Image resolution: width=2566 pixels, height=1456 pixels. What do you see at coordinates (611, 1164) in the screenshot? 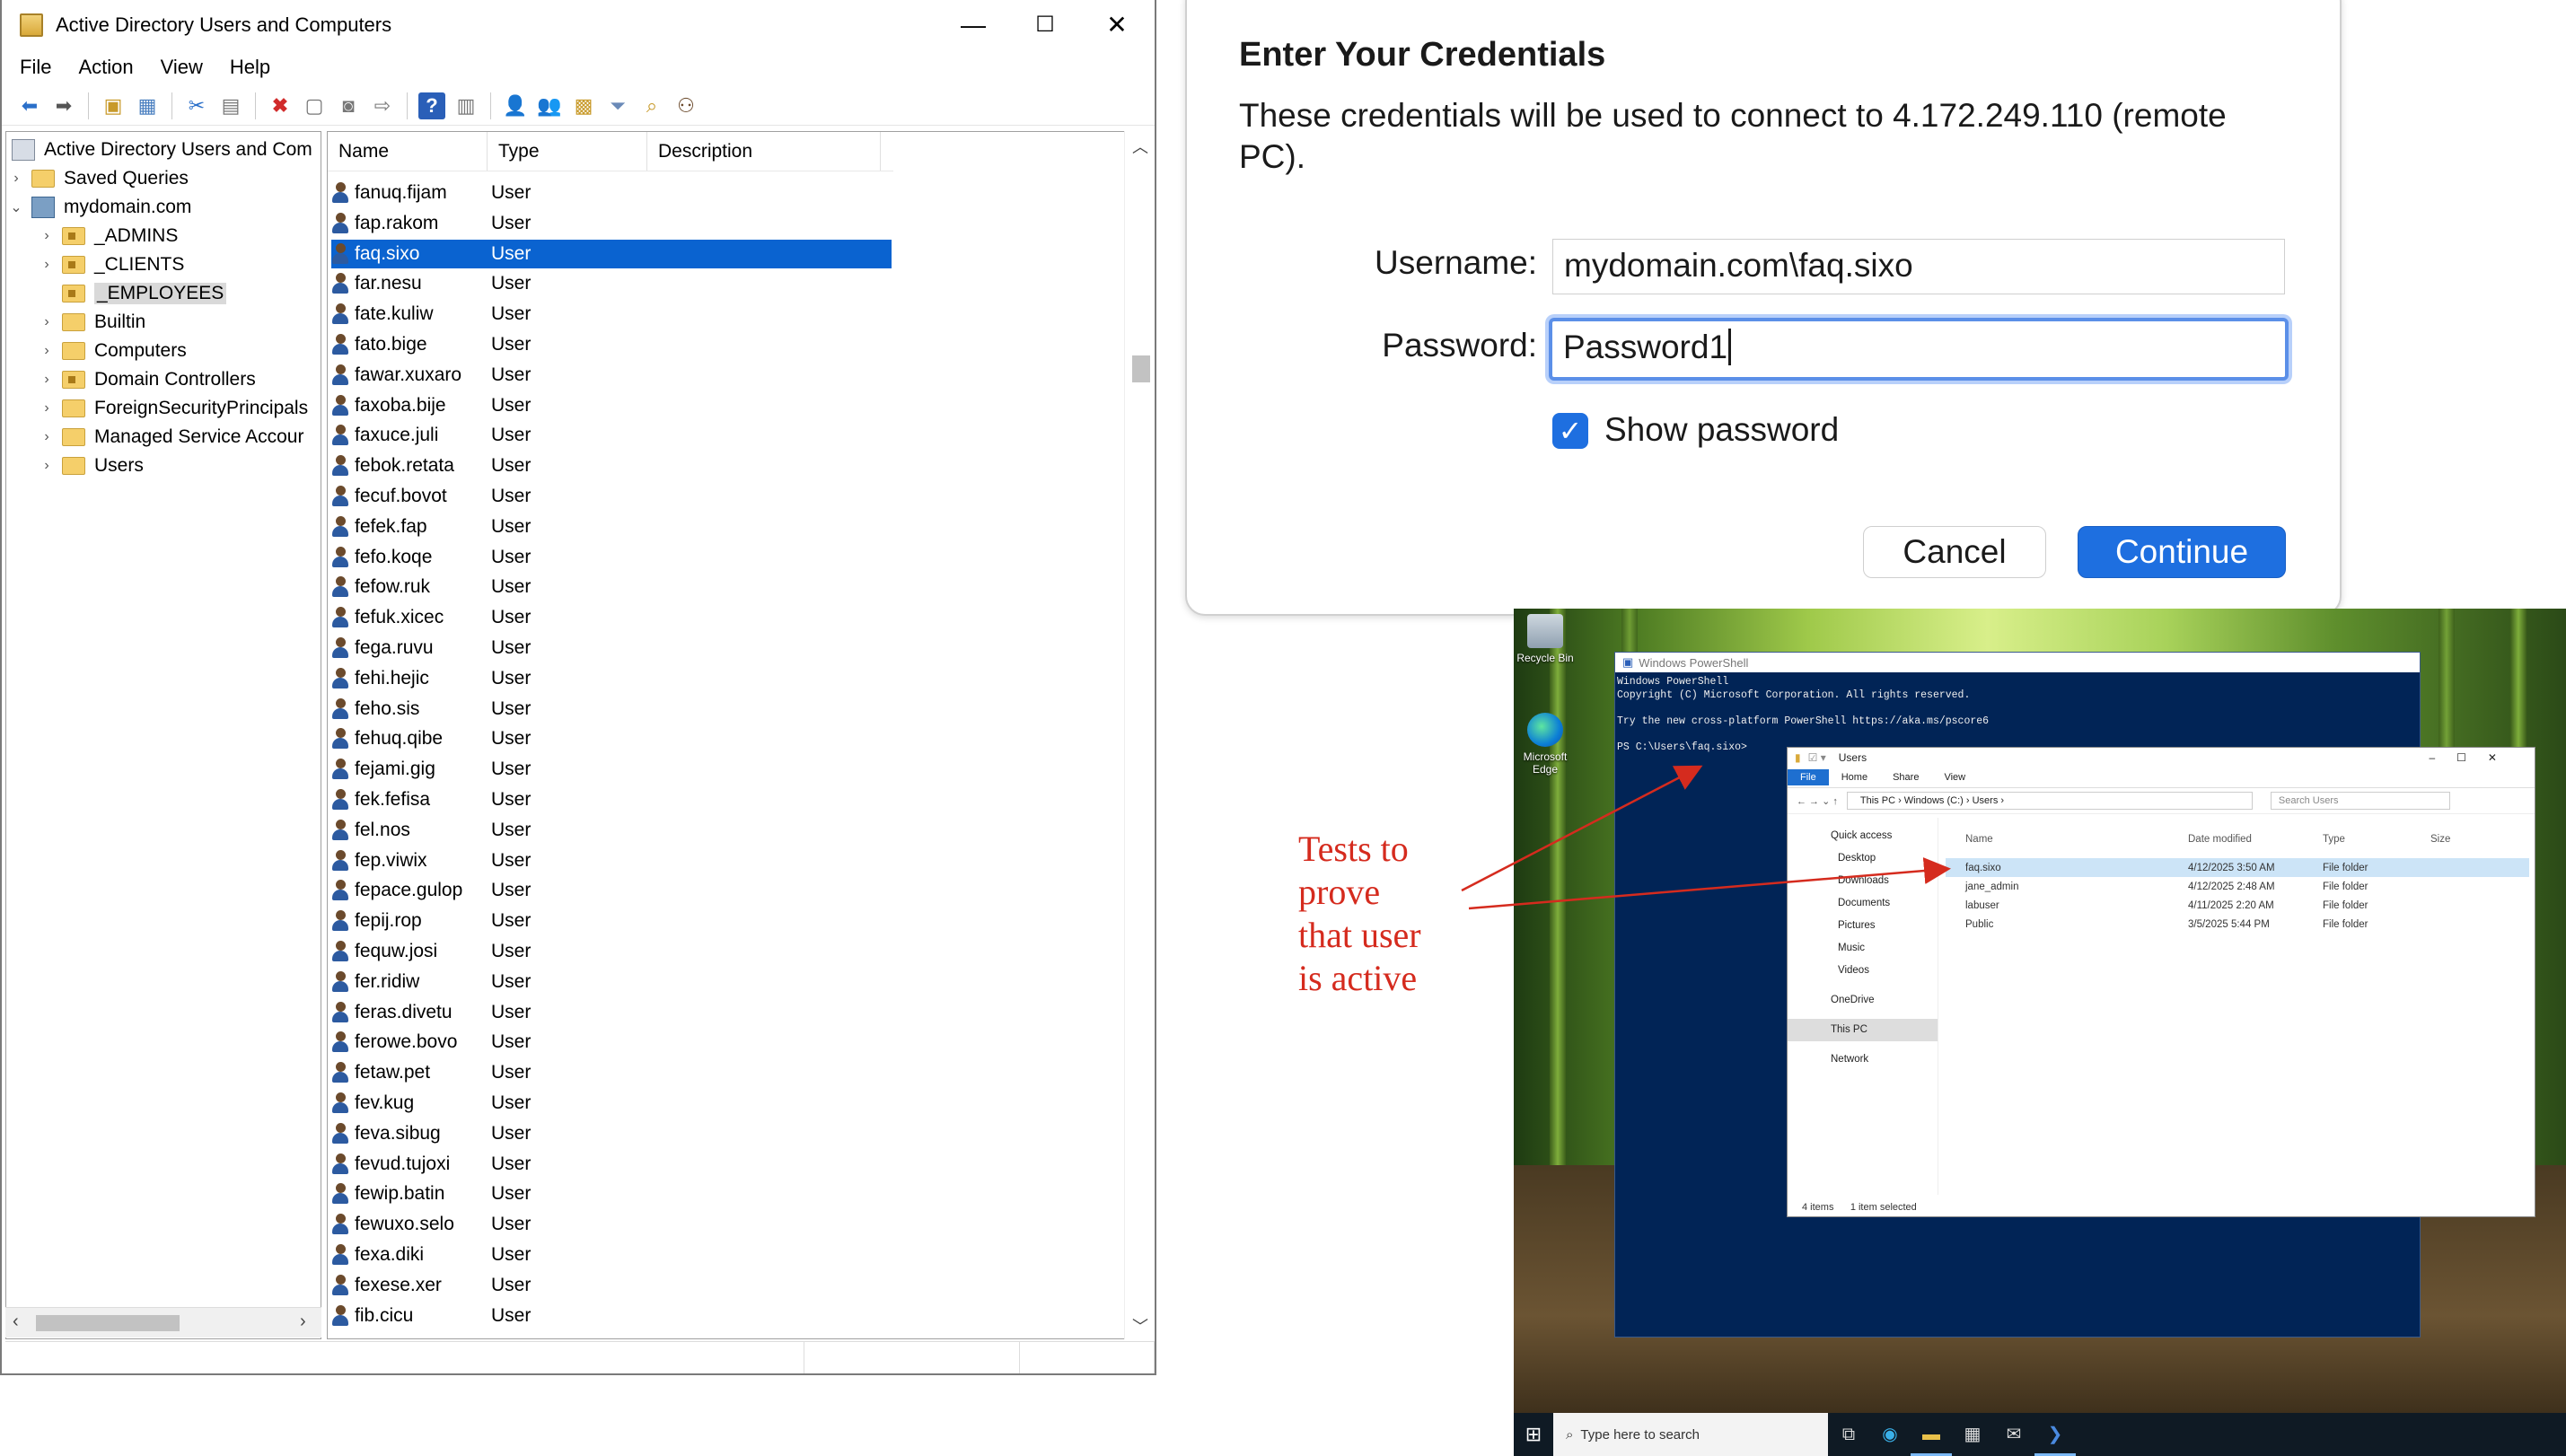
I see `table-row: fevud.tujoxi User` at bounding box center [611, 1164].